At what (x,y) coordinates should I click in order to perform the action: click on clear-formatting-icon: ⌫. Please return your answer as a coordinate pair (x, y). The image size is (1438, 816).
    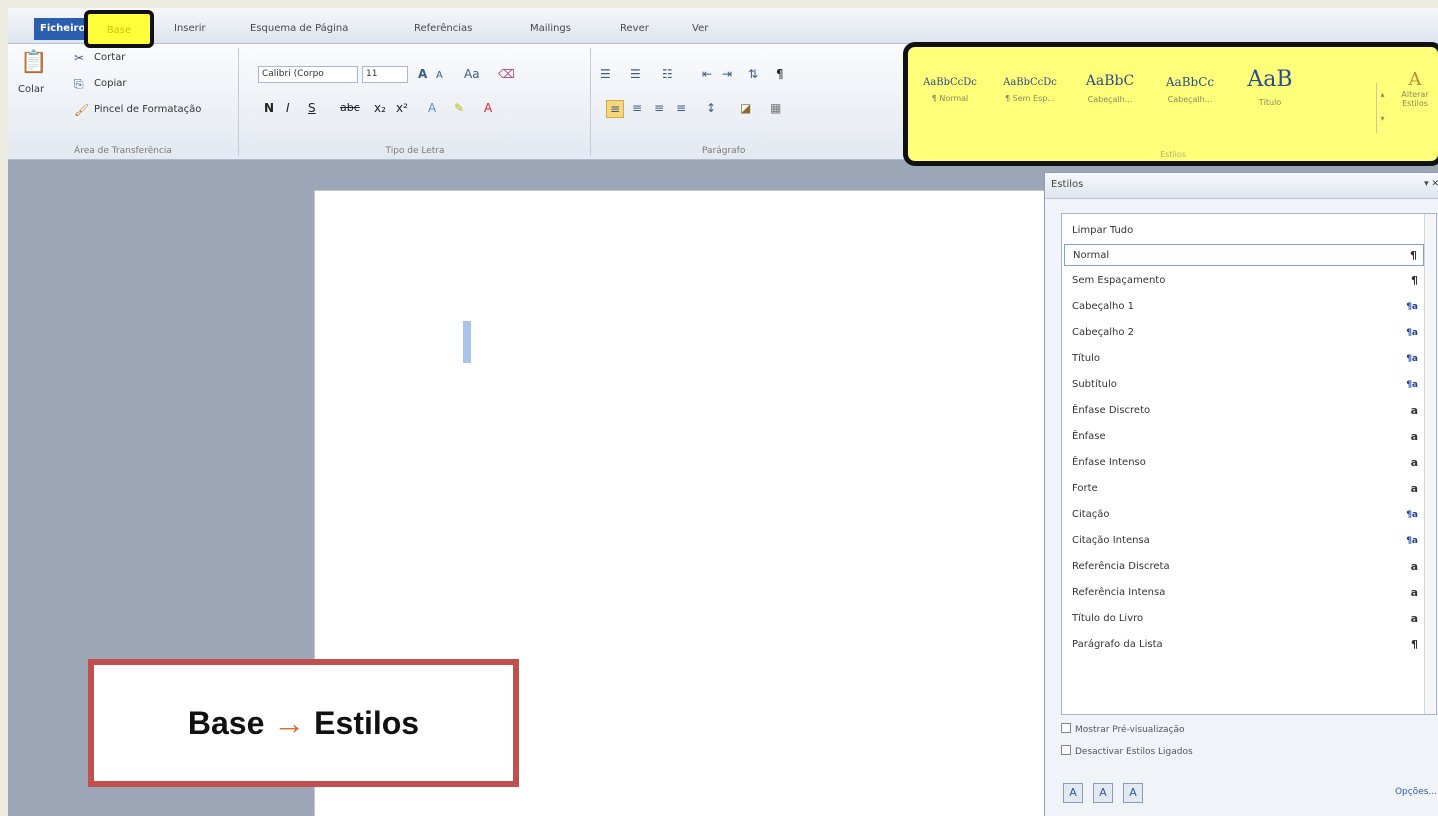
    Looking at the image, I should click on (506, 74).